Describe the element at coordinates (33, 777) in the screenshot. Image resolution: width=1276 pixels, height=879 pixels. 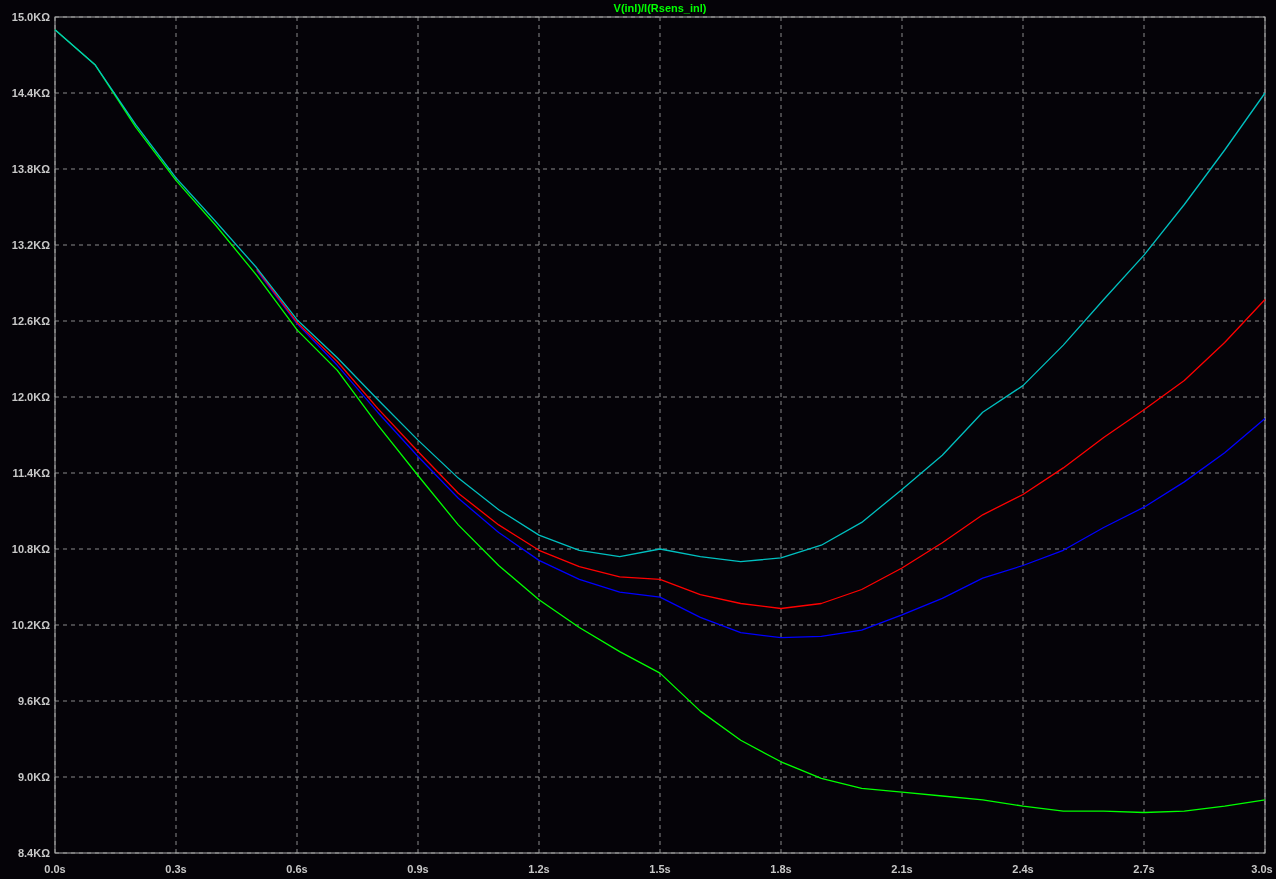
I see `y-tick-label: 9.0KΩ` at that location.